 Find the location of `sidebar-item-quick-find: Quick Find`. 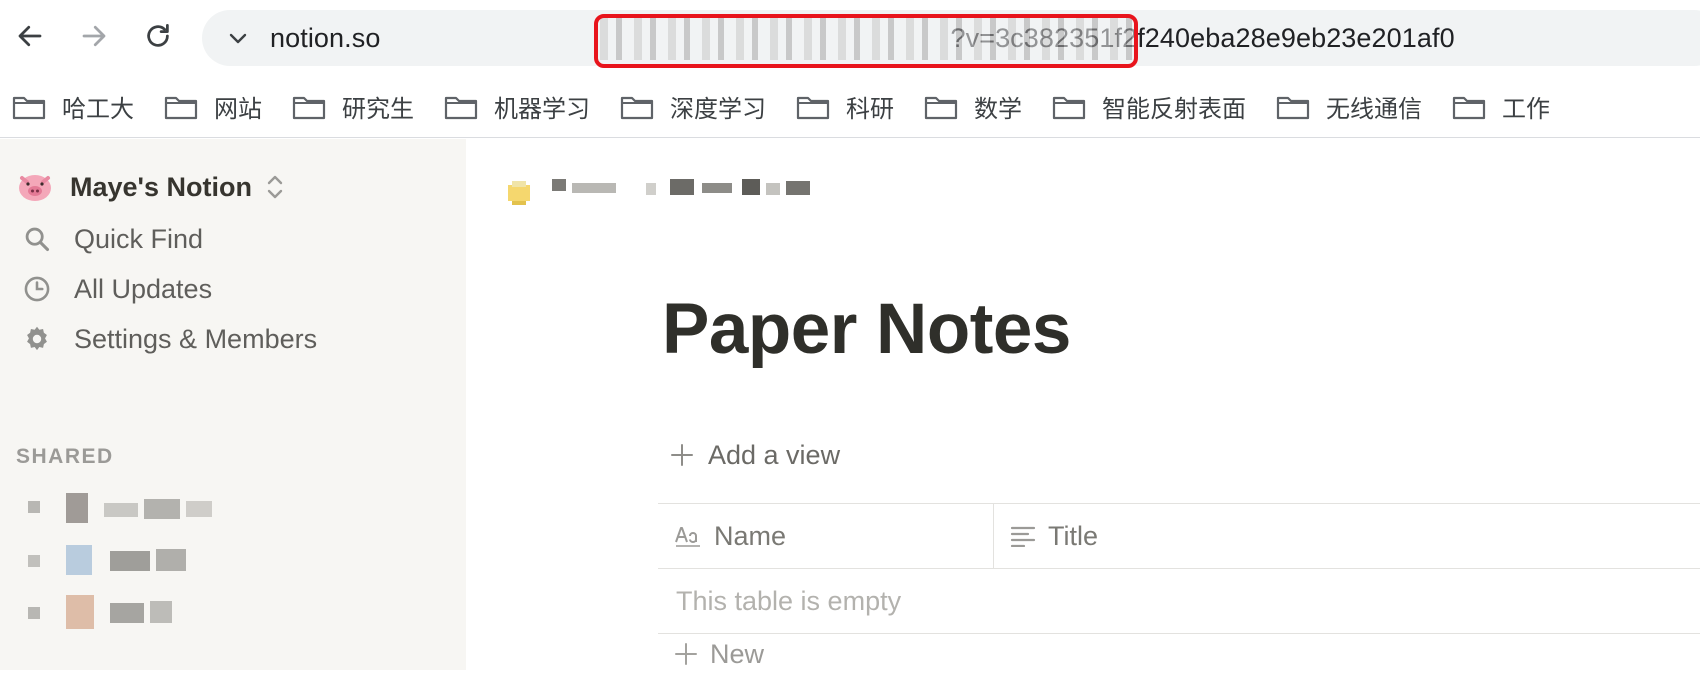

sidebar-item-quick-find: Quick Find is located at coordinates (111, 239).